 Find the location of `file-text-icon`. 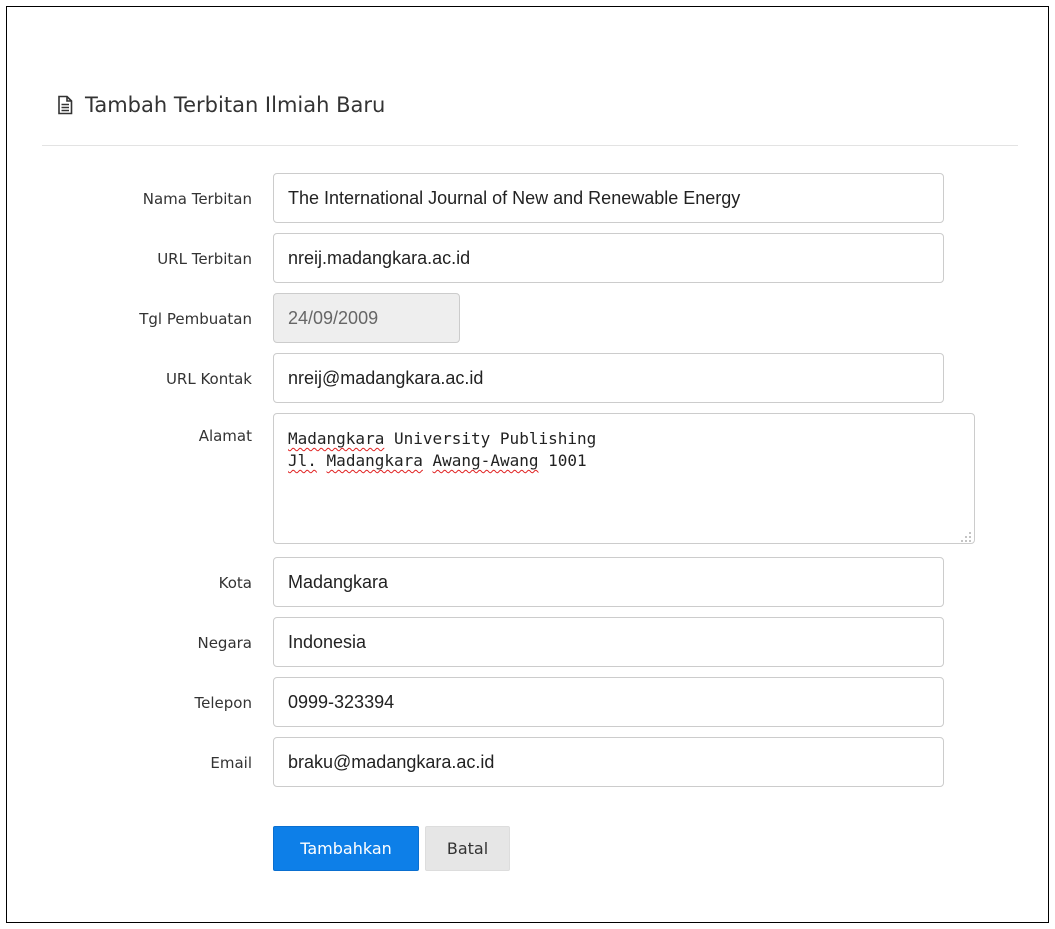

file-text-icon is located at coordinates (65, 105).